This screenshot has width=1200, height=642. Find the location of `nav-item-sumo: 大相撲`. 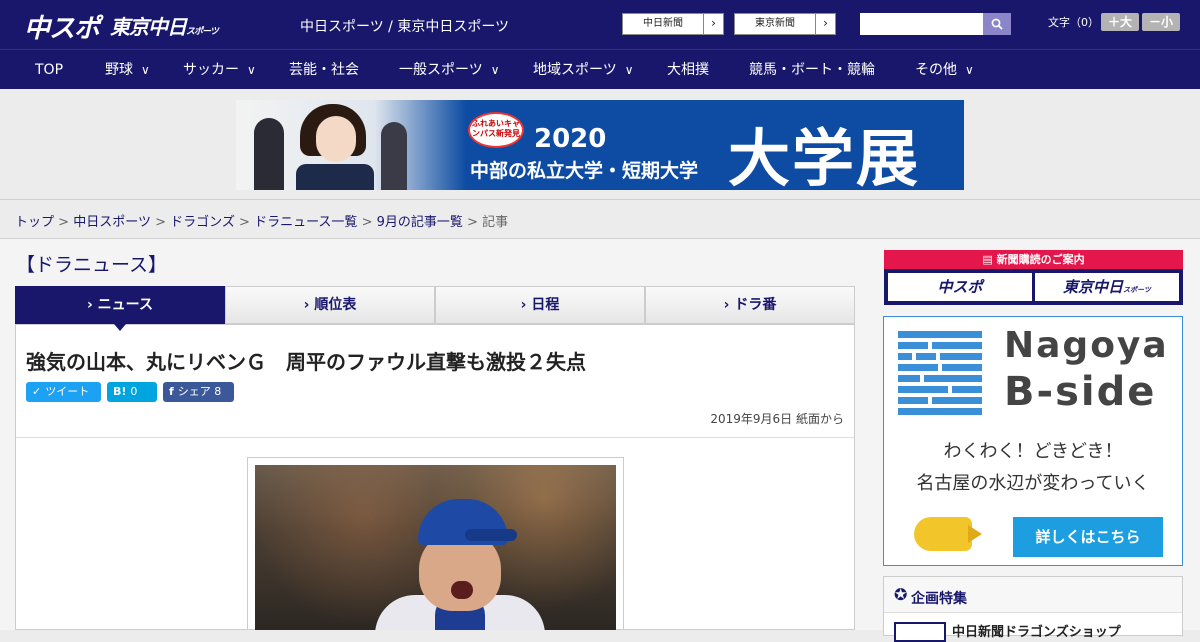

nav-item-sumo: 大相撲 is located at coordinates (688, 70).